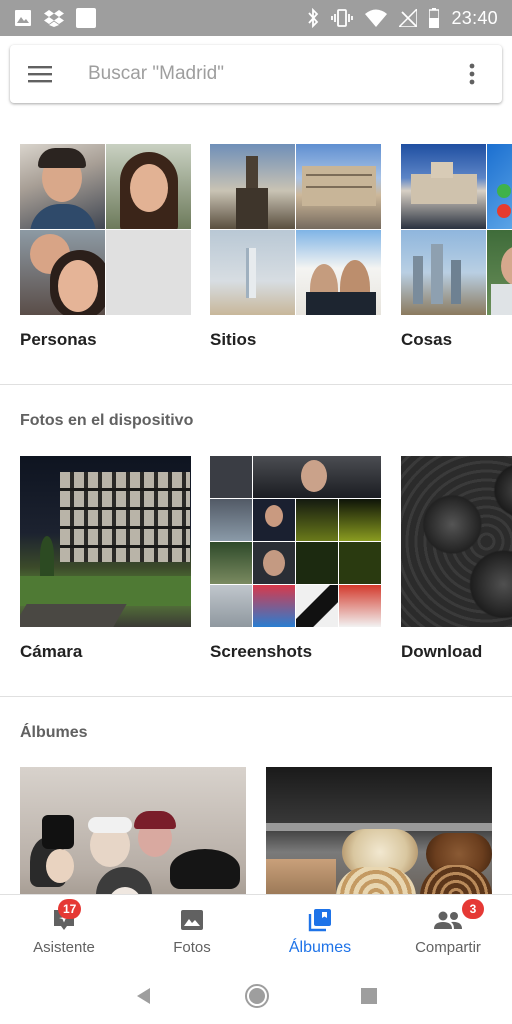  What do you see at coordinates (376, 18) in the screenshot?
I see `wifi-icon` at bounding box center [376, 18].